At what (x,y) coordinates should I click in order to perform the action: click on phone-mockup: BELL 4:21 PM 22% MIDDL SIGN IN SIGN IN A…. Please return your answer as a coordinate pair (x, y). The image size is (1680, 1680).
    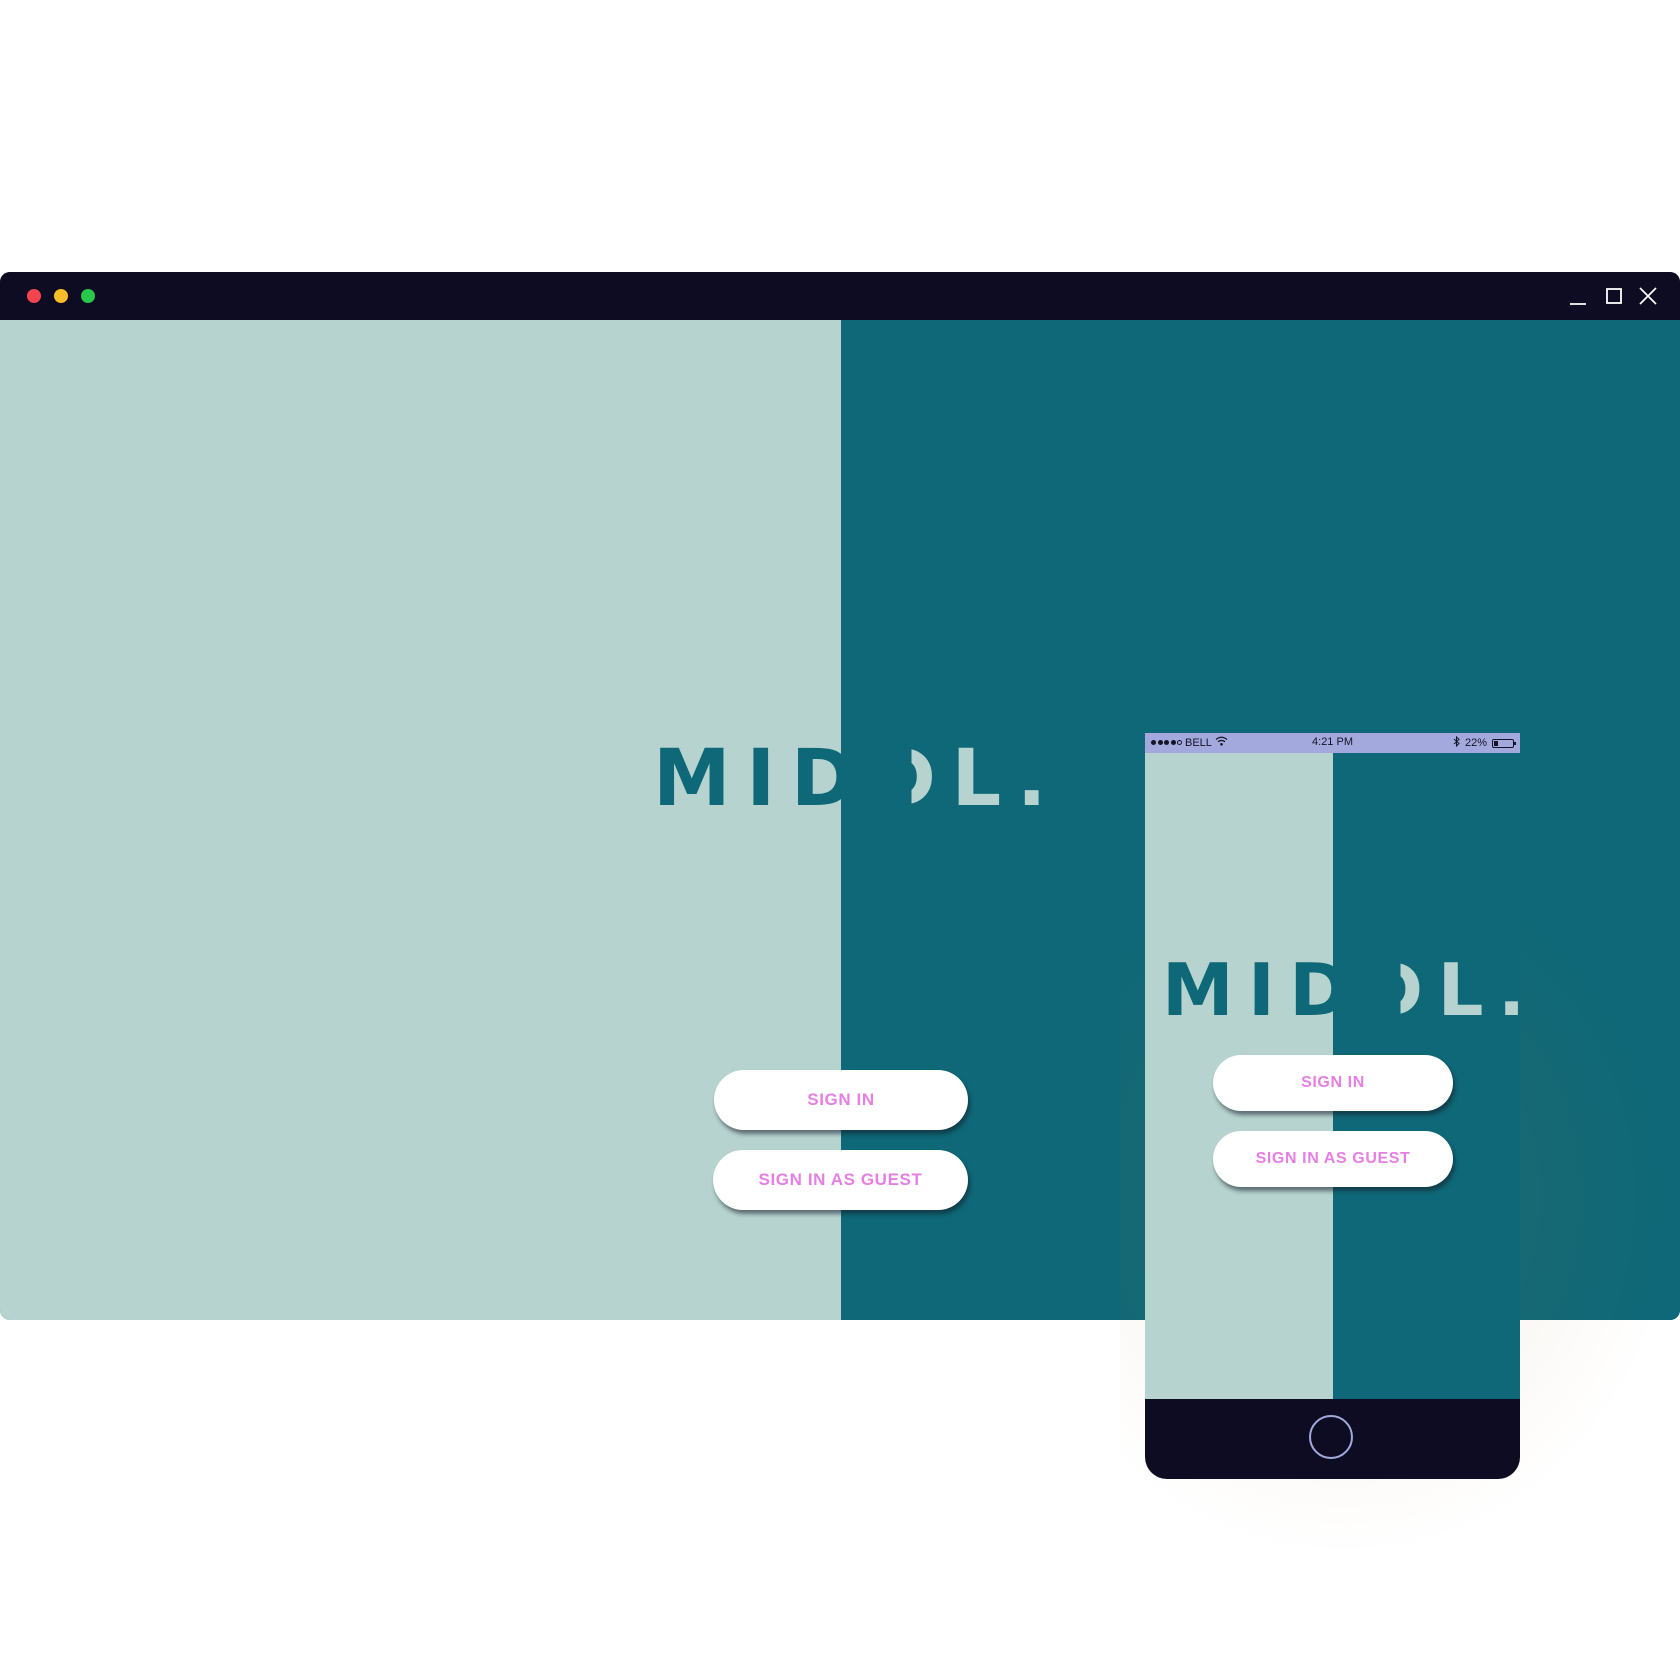
    Looking at the image, I should click on (1332, 1106).